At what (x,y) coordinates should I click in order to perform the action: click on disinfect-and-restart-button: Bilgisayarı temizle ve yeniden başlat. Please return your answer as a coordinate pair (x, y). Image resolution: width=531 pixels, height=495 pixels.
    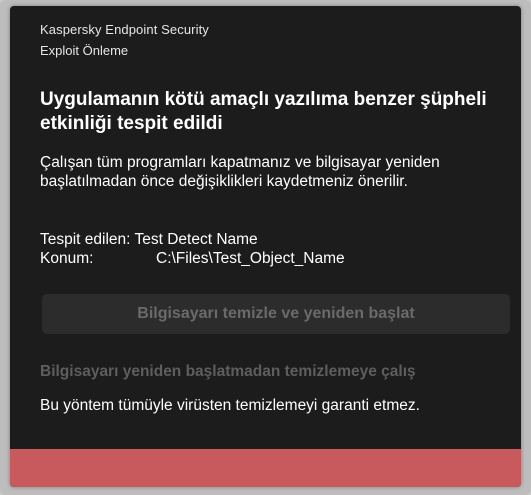
    Looking at the image, I should click on (276, 314).